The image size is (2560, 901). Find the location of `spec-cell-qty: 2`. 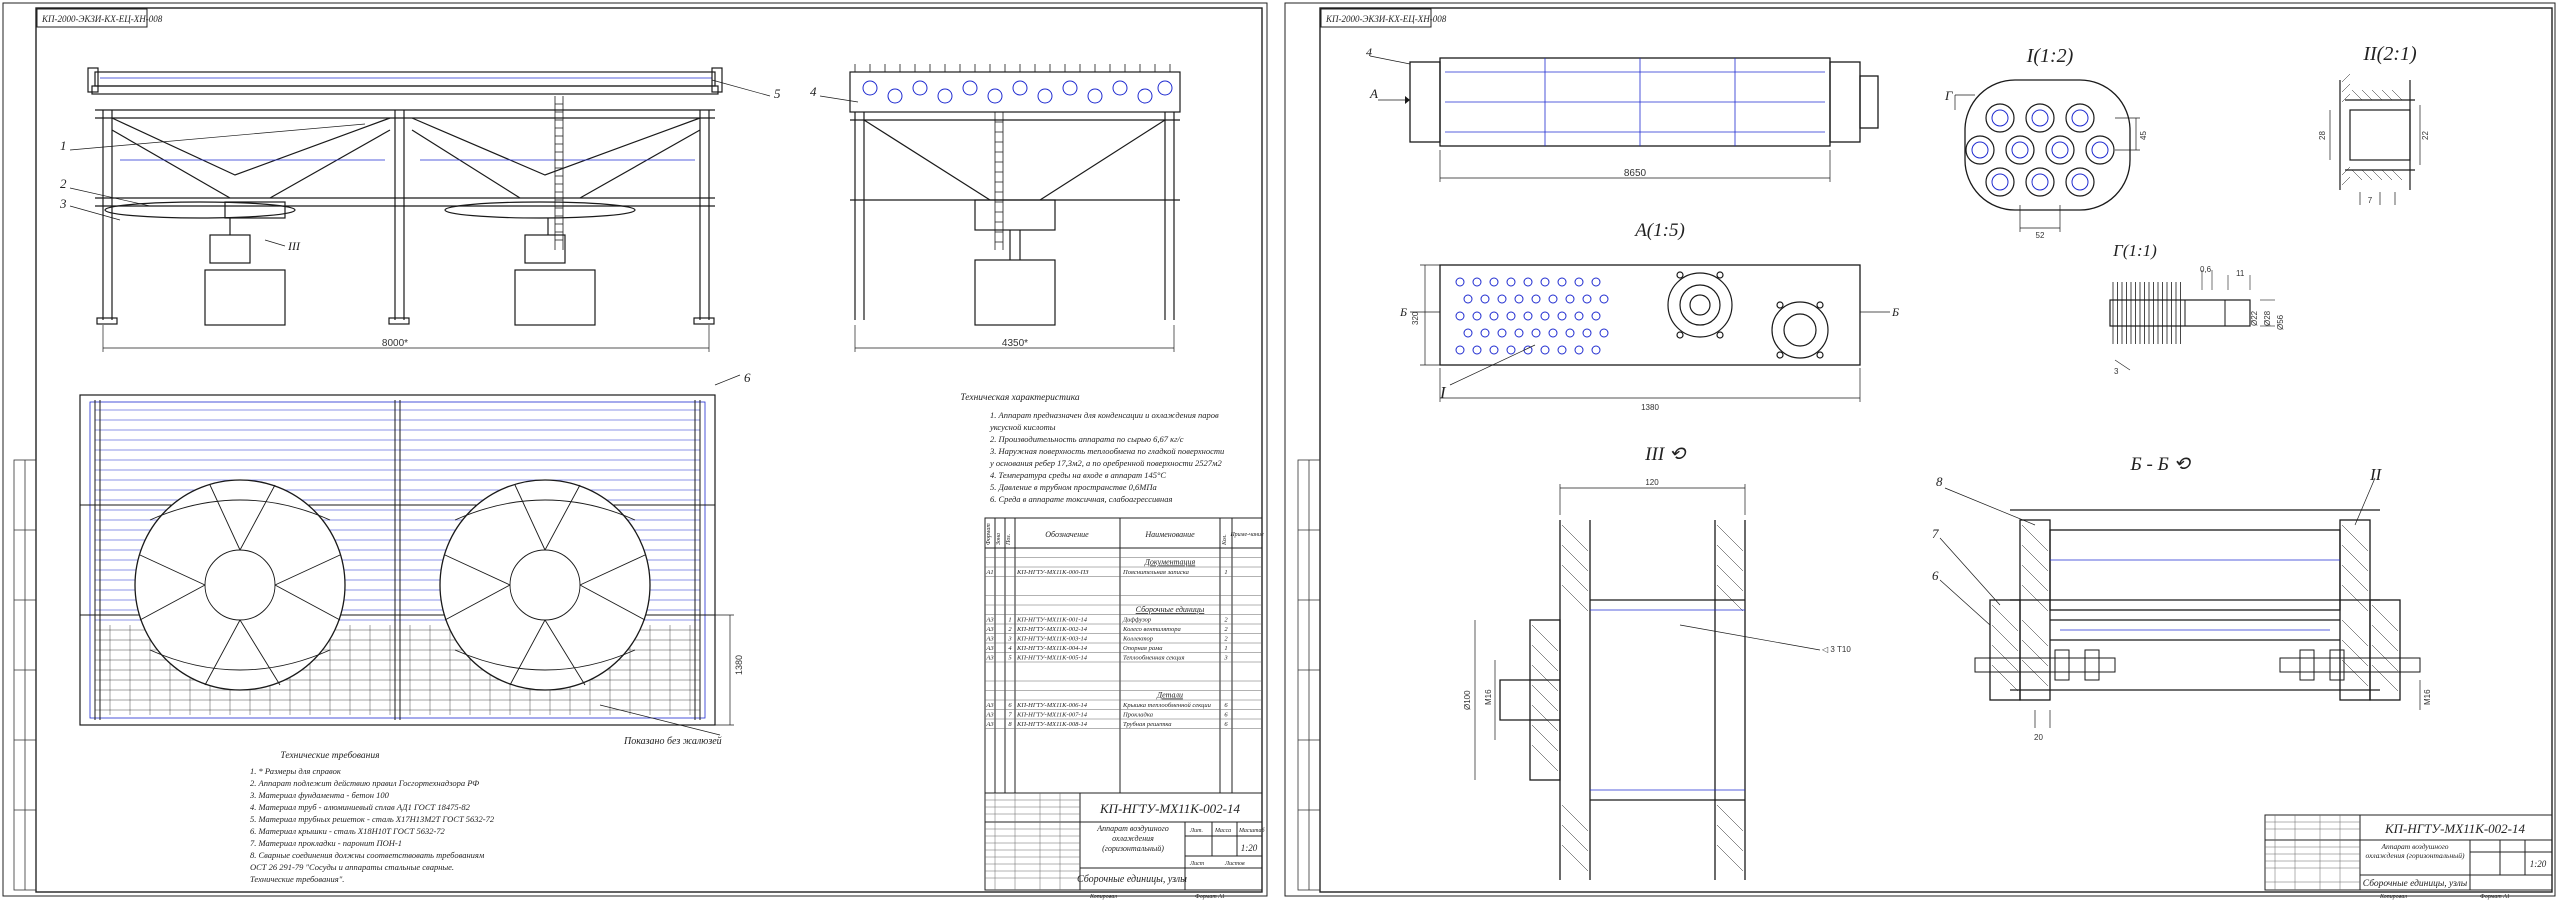

spec-cell-qty: 2 is located at coordinates (1226, 620).